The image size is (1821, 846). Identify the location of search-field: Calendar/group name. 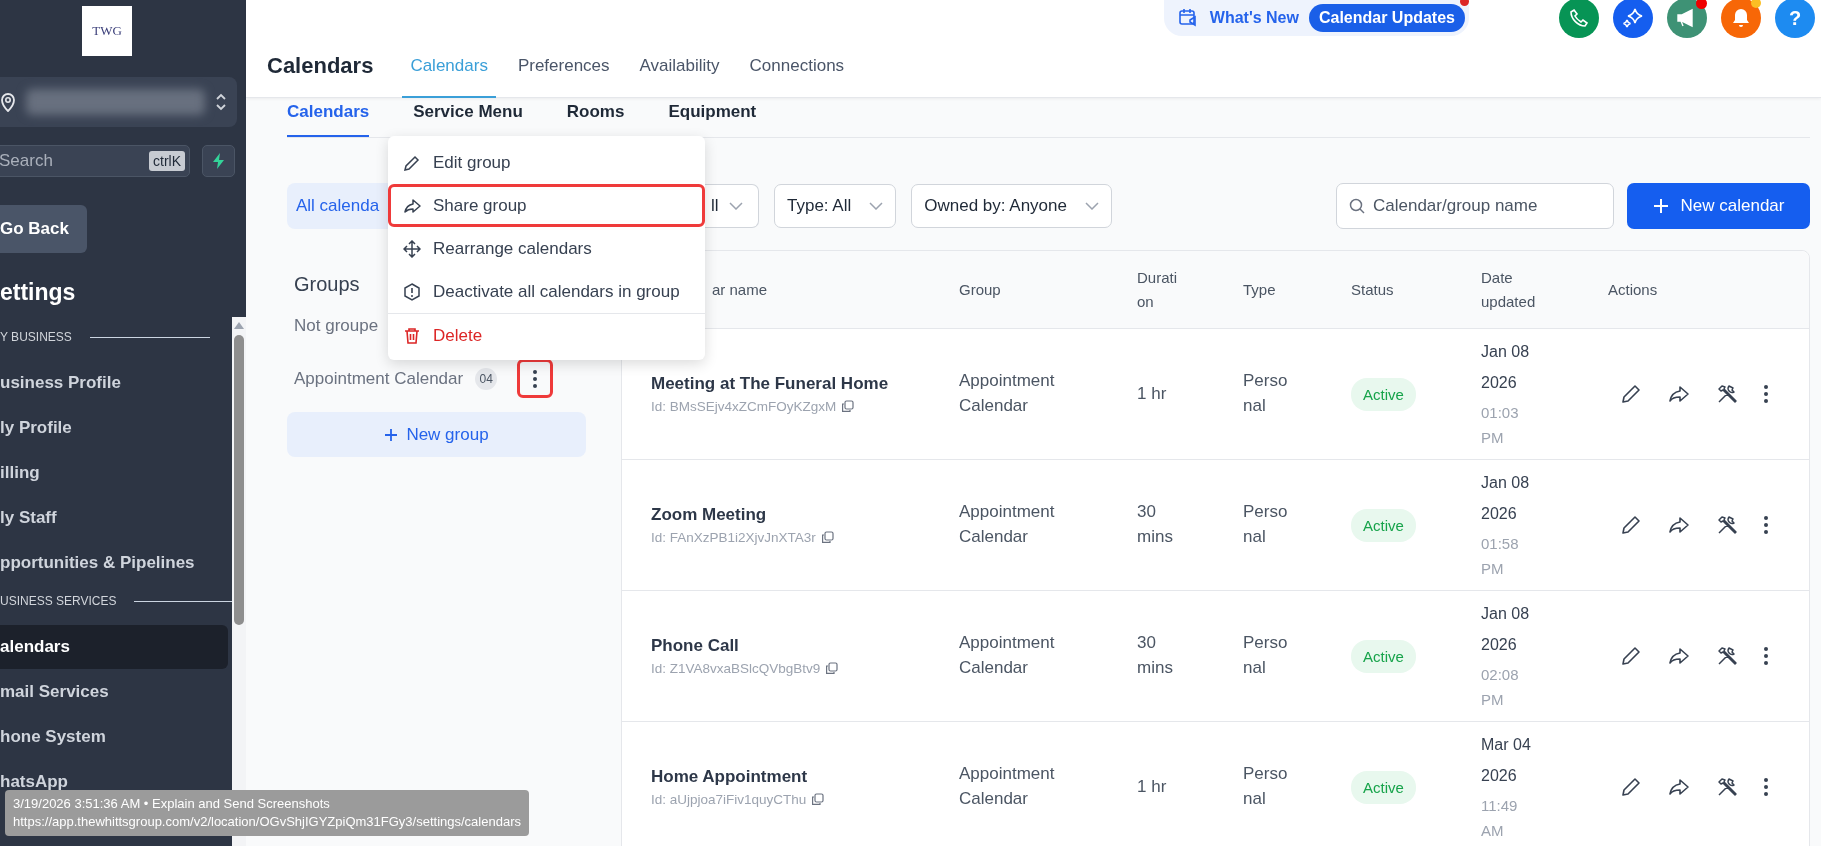
(1475, 206).